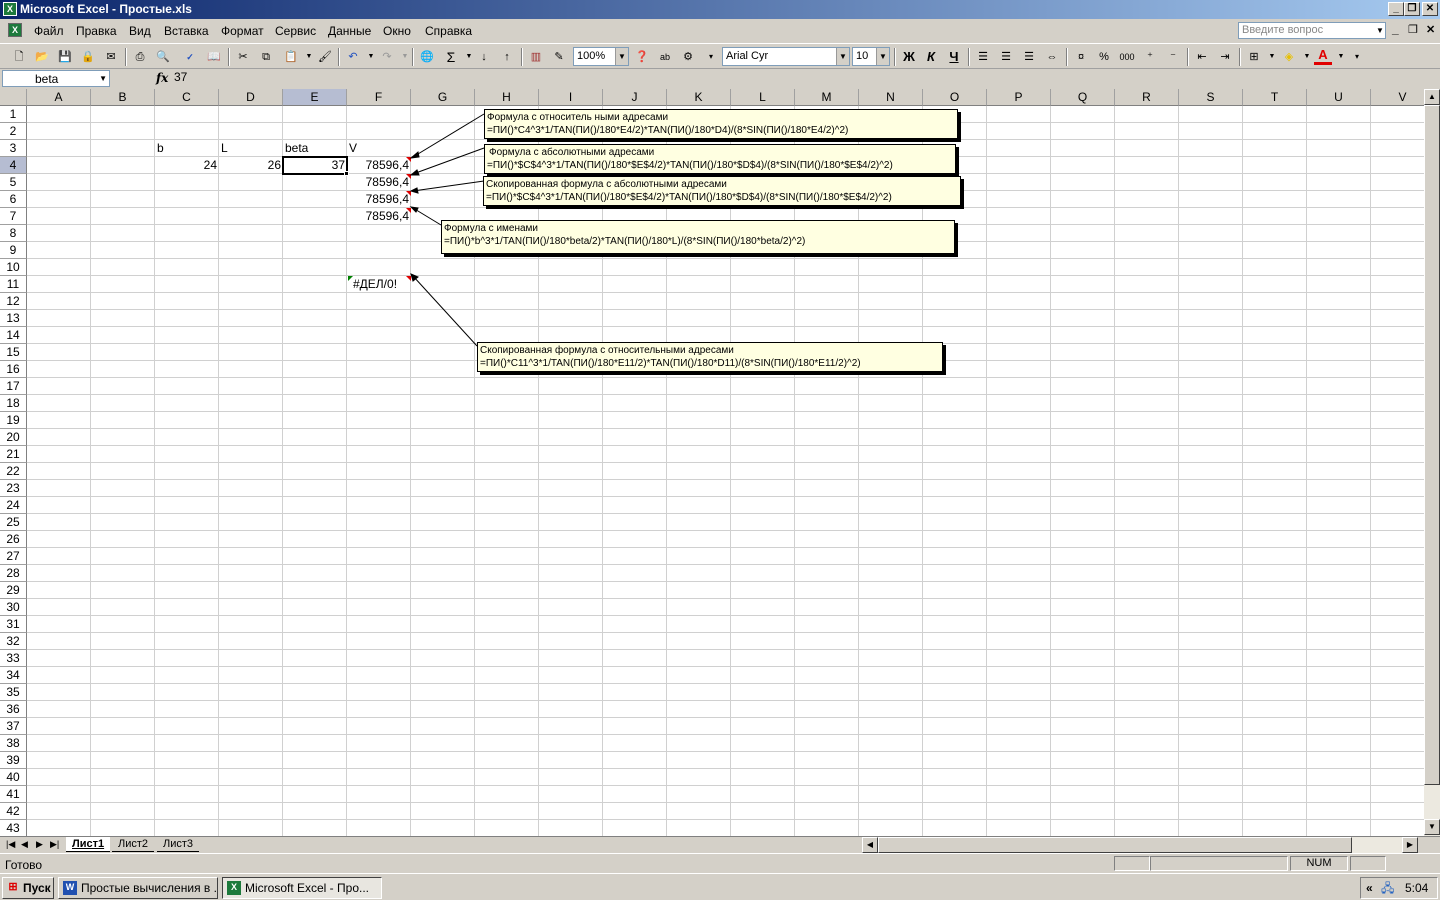 The image size is (1440, 900). I want to click on open-icon: 📂, so click(42, 57).